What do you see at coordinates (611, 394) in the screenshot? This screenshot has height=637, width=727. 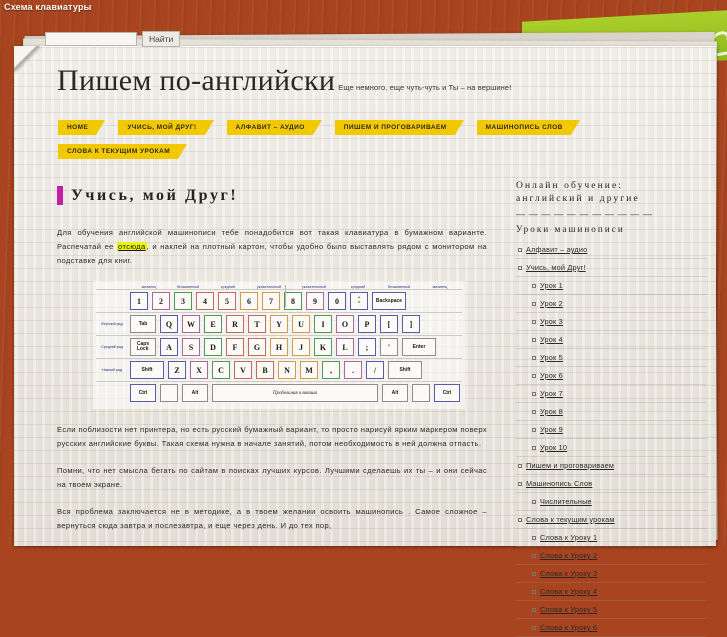 I see `sidebar-item-8: Урок 7` at bounding box center [611, 394].